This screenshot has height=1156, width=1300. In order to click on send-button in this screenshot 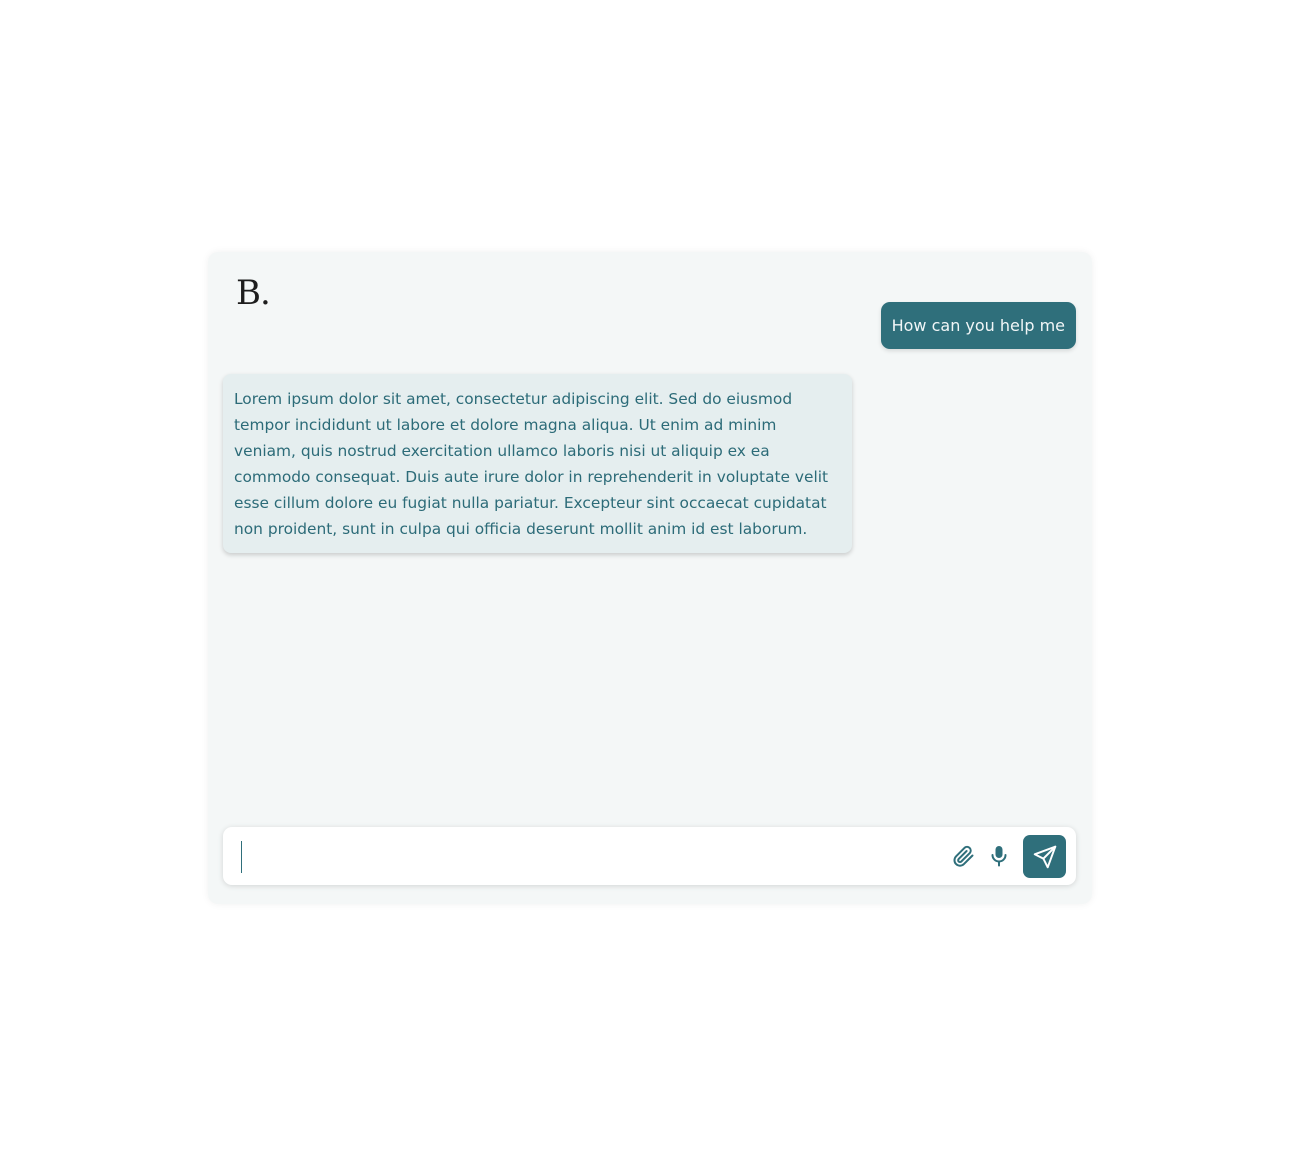, I will do `click(1044, 856)`.